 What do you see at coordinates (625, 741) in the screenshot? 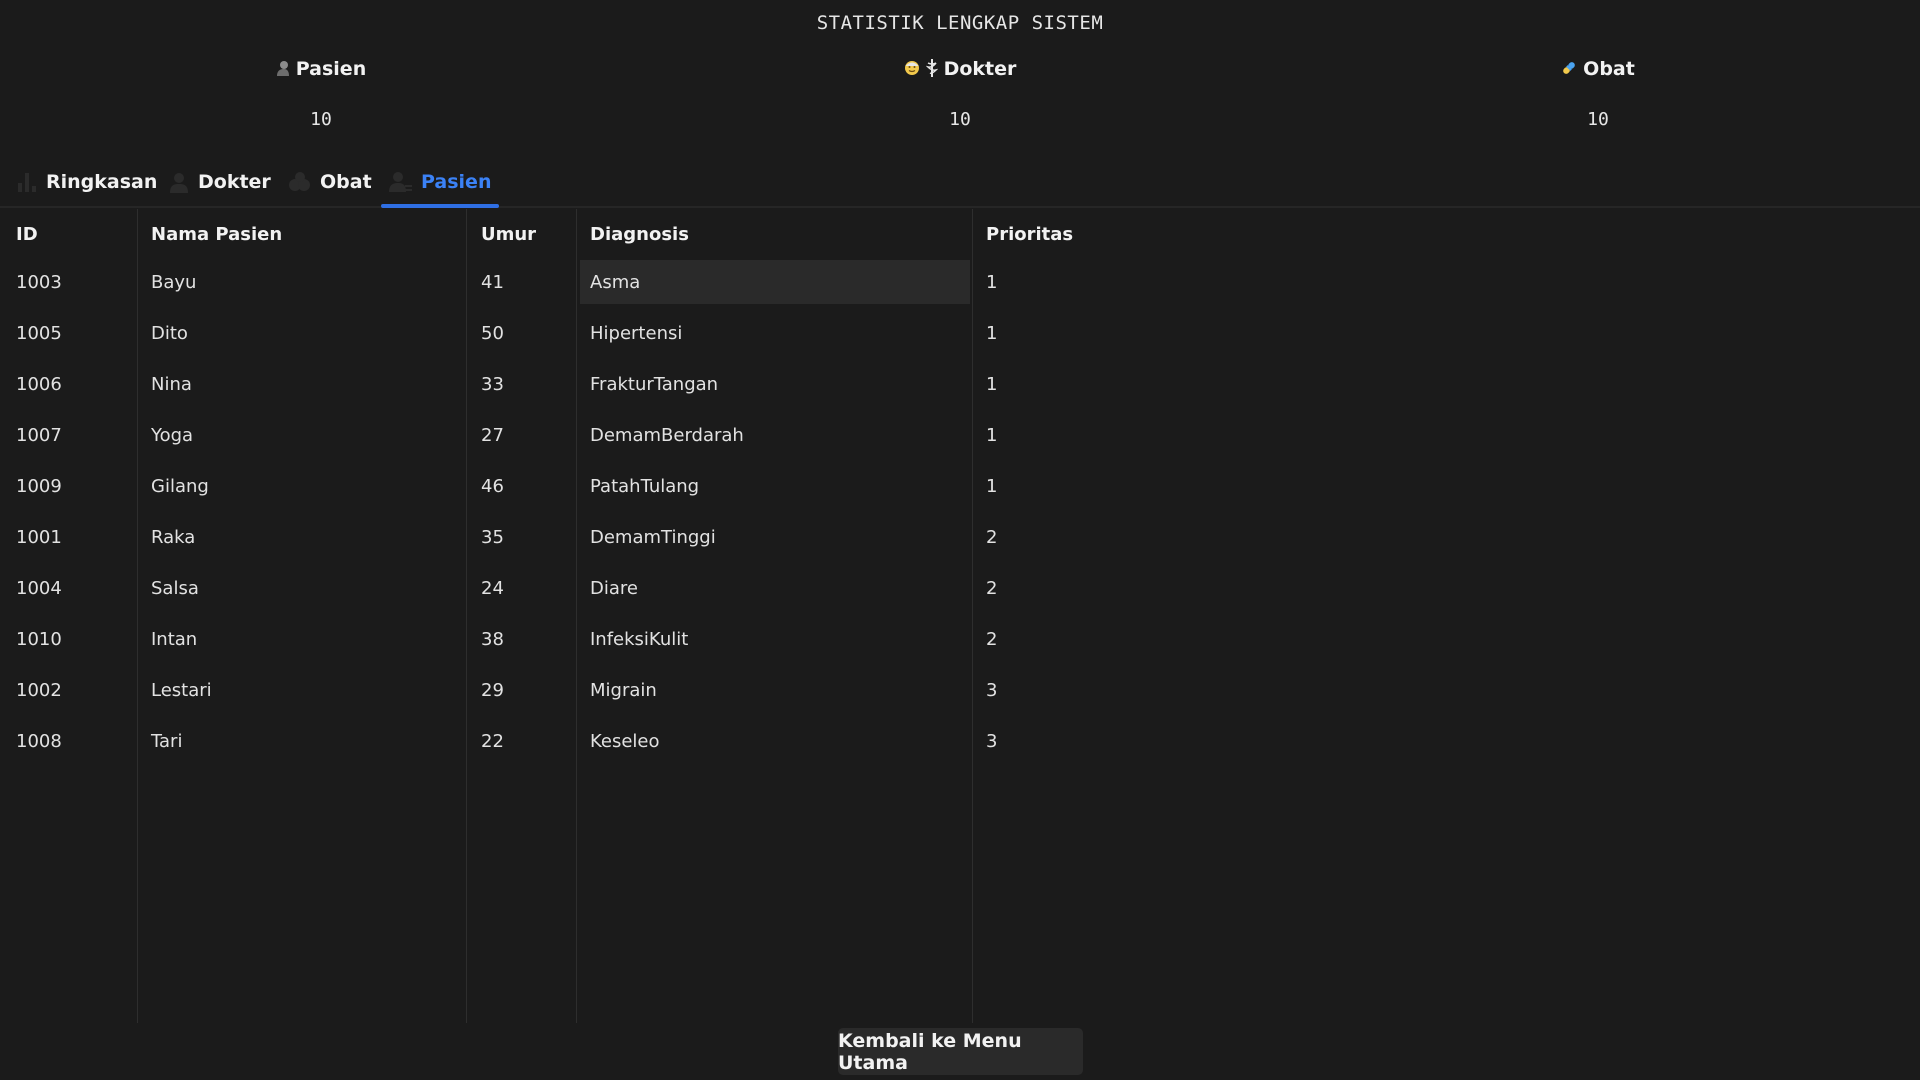
I see `cell-diagnosis: Keseleo` at bounding box center [625, 741].